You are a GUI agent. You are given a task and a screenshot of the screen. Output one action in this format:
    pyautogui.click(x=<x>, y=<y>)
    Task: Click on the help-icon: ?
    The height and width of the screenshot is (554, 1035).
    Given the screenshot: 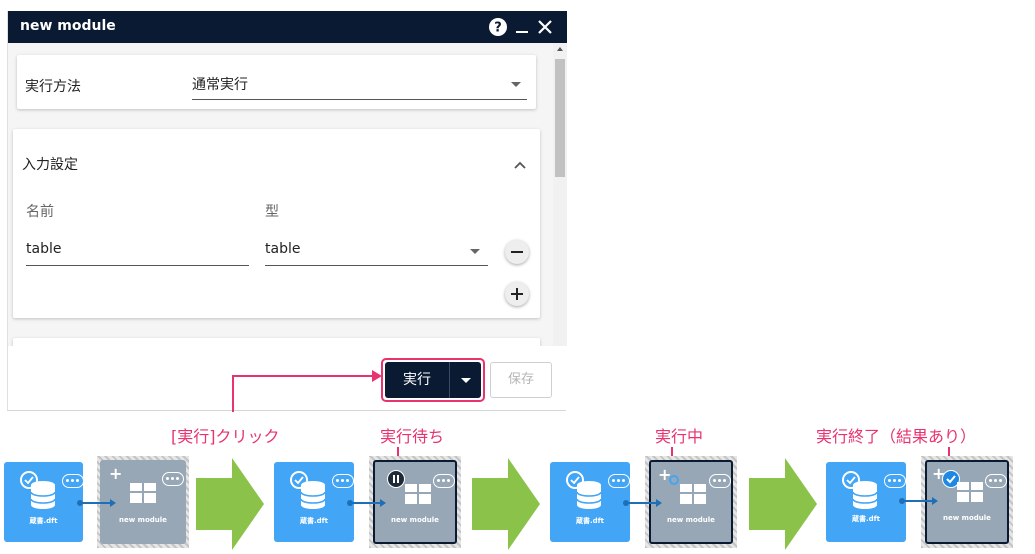 What is the action you would take?
    pyautogui.click(x=498, y=27)
    